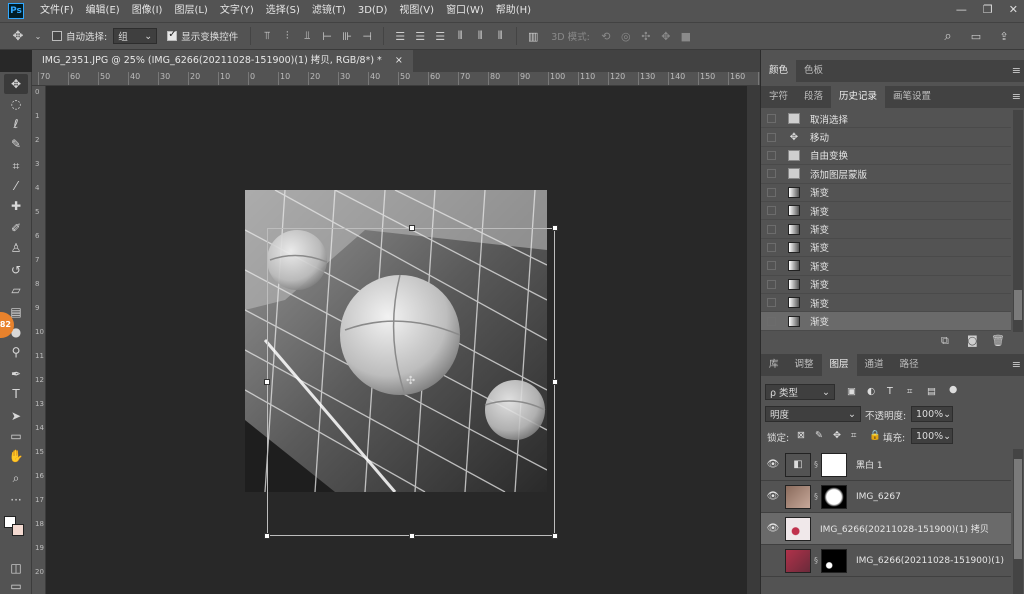 The height and width of the screenshot is (594, 1024). Describe the element at coordinates (804, 365) in the screenshot. I see `tab-adjustments: 调整` at that location.